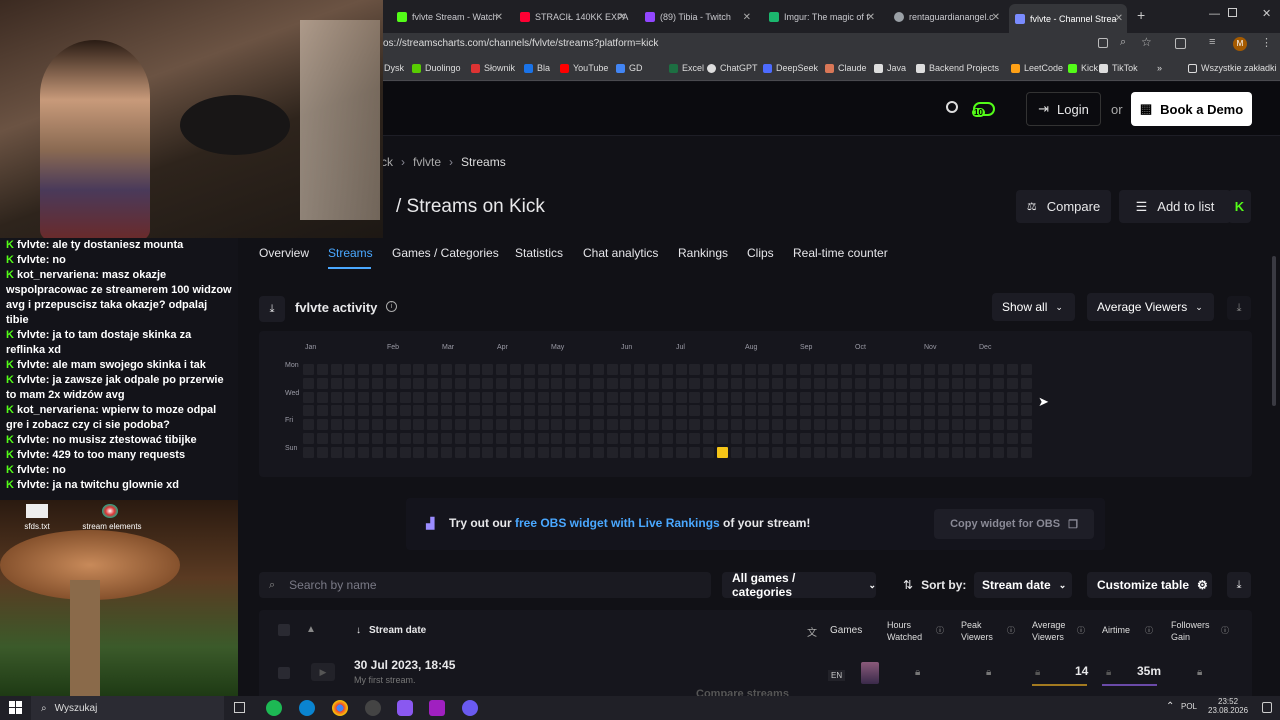 Image resolution: width=1280 pixels, height=720 pixels. Describe the element at coordinates (1053, 631) in the screenshot. I see `col-average-viewers: Average Viewers` at that location.